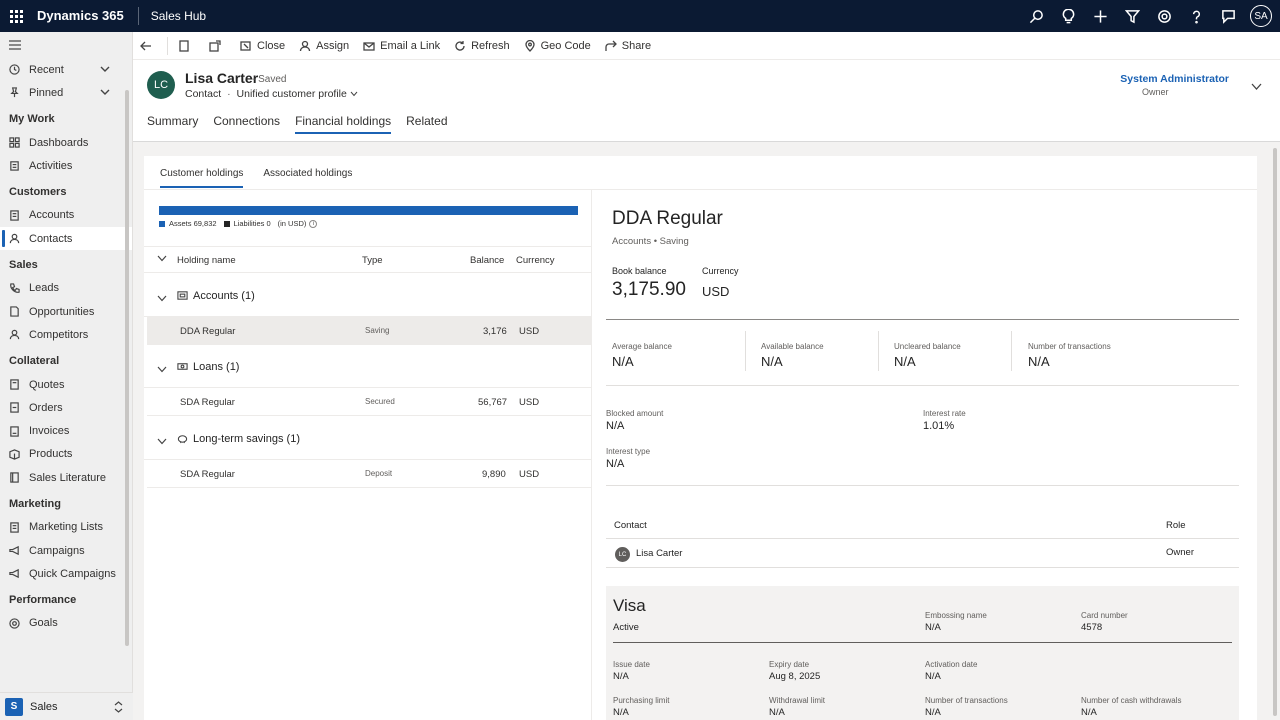  Describe the element at coordinates (641, 700) in the screenshot. I see `purchasing-limit-label: Purchasing limit` at that location.